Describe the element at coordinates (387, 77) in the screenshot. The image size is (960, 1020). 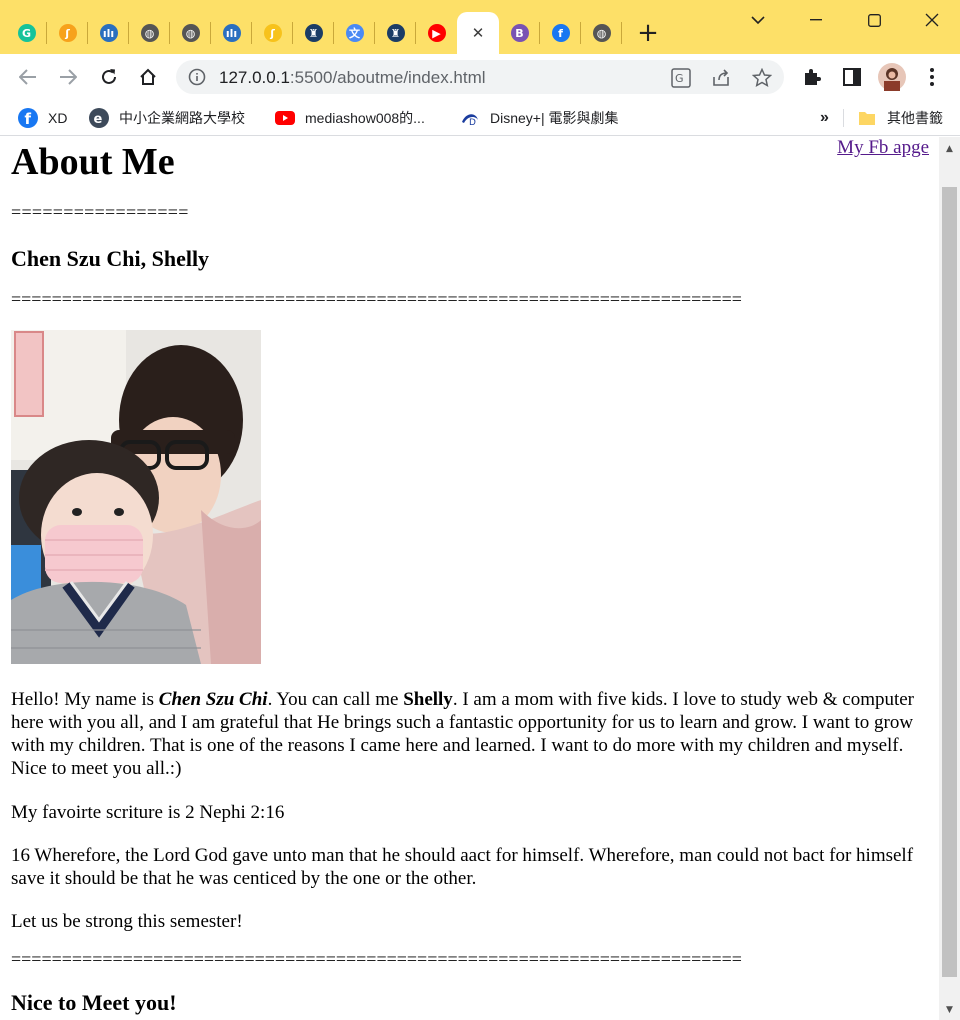
I see `url-path: :5500/aboutme/index.html` at that location.